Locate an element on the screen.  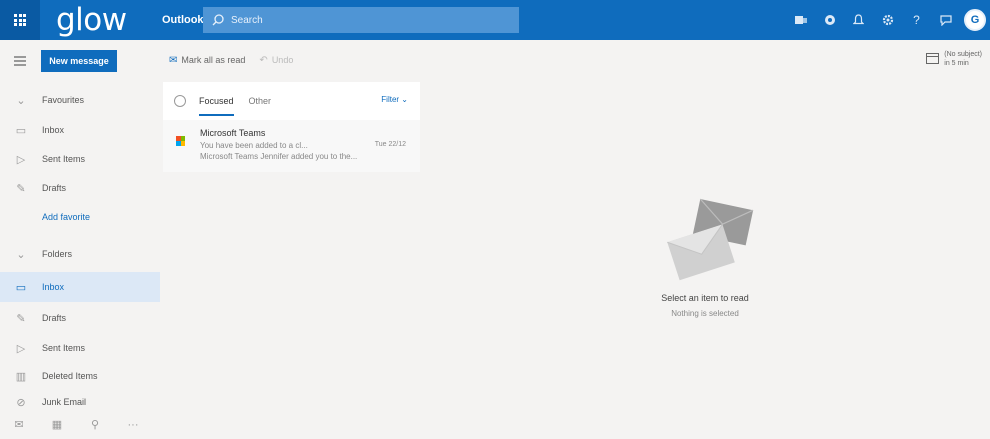
junk-icon: ⊘ is located at coordinates (21, 402).